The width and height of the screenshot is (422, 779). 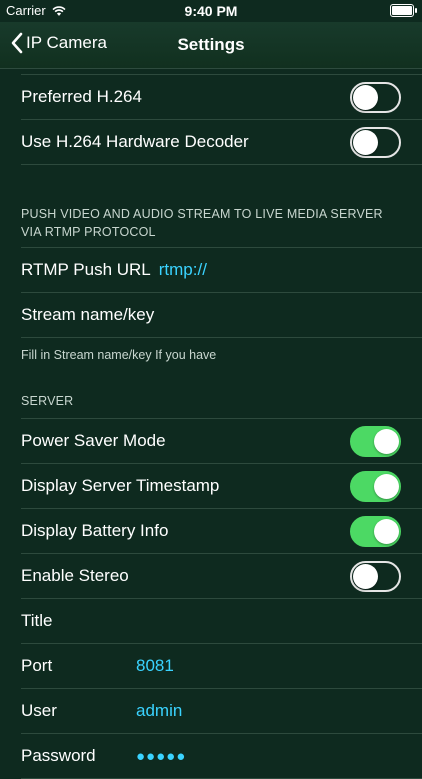 I want to click on port-row: Port 8081, so click(x=221, y=666).